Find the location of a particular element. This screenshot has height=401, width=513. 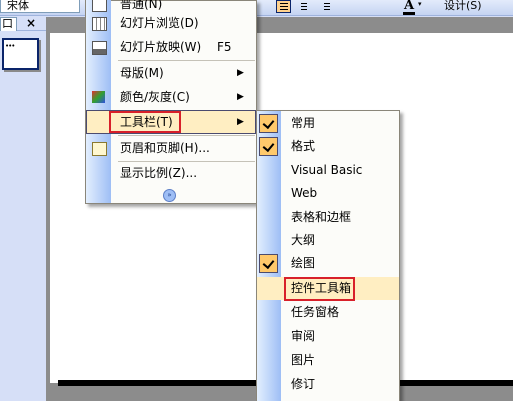

submenu-item-label: 审阅 is located at coordinates (303, 336).